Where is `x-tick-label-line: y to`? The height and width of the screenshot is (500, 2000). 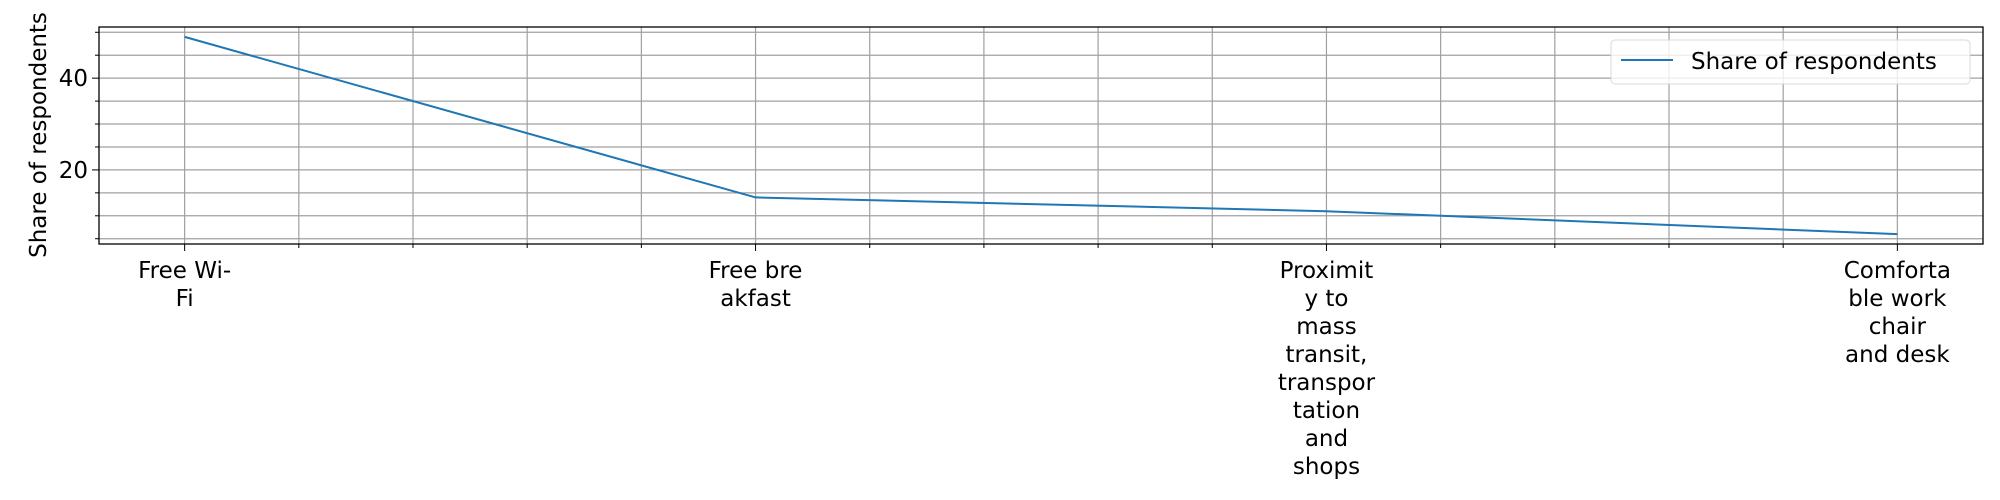 x-tick-label-line: y to is located at coordinates (1326, 299).